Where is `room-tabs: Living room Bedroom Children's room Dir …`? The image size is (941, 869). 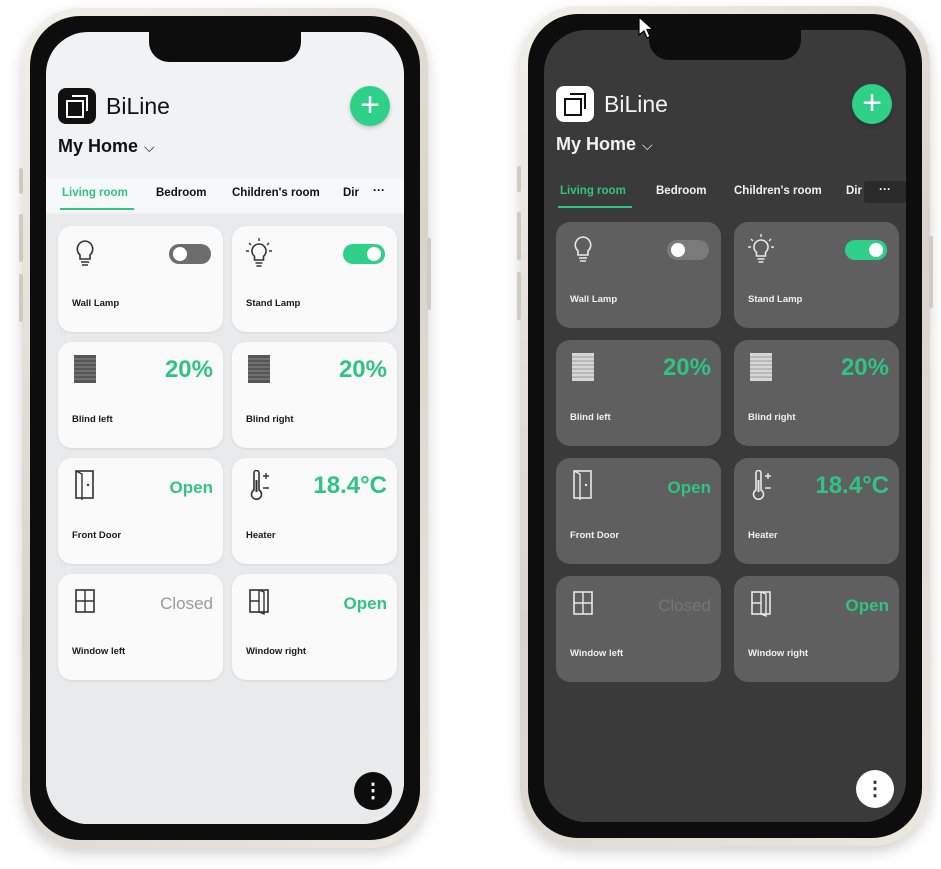
room-tabs: Living room Bedroom Children's room Dir … is located at coordinates (725, 193).